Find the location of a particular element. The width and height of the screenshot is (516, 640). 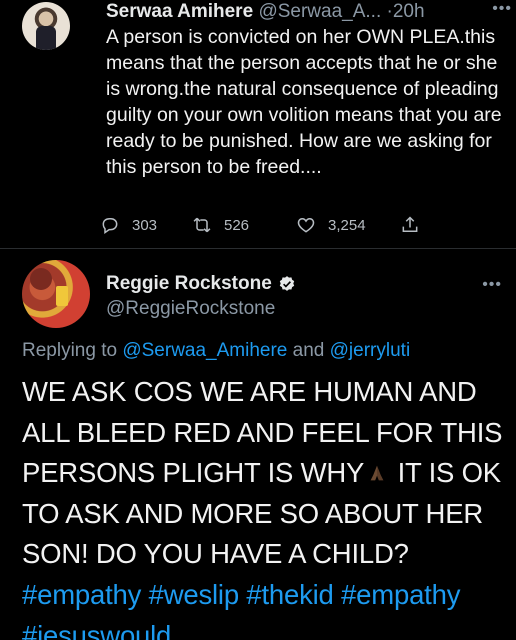

author-name-row: Reggie Rockstone is located at coordinates (201, 284).